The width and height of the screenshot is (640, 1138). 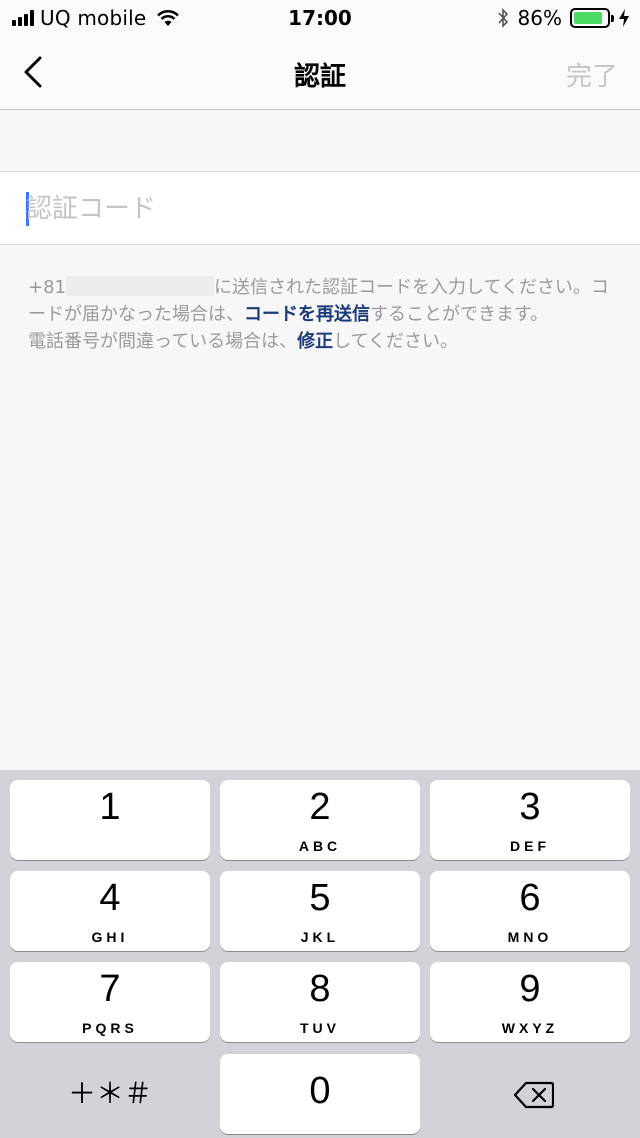 What do you see at coordinates (33, 72) in the screenshot?
I see `chevron-left-icon` at bounding box center [33, 72].